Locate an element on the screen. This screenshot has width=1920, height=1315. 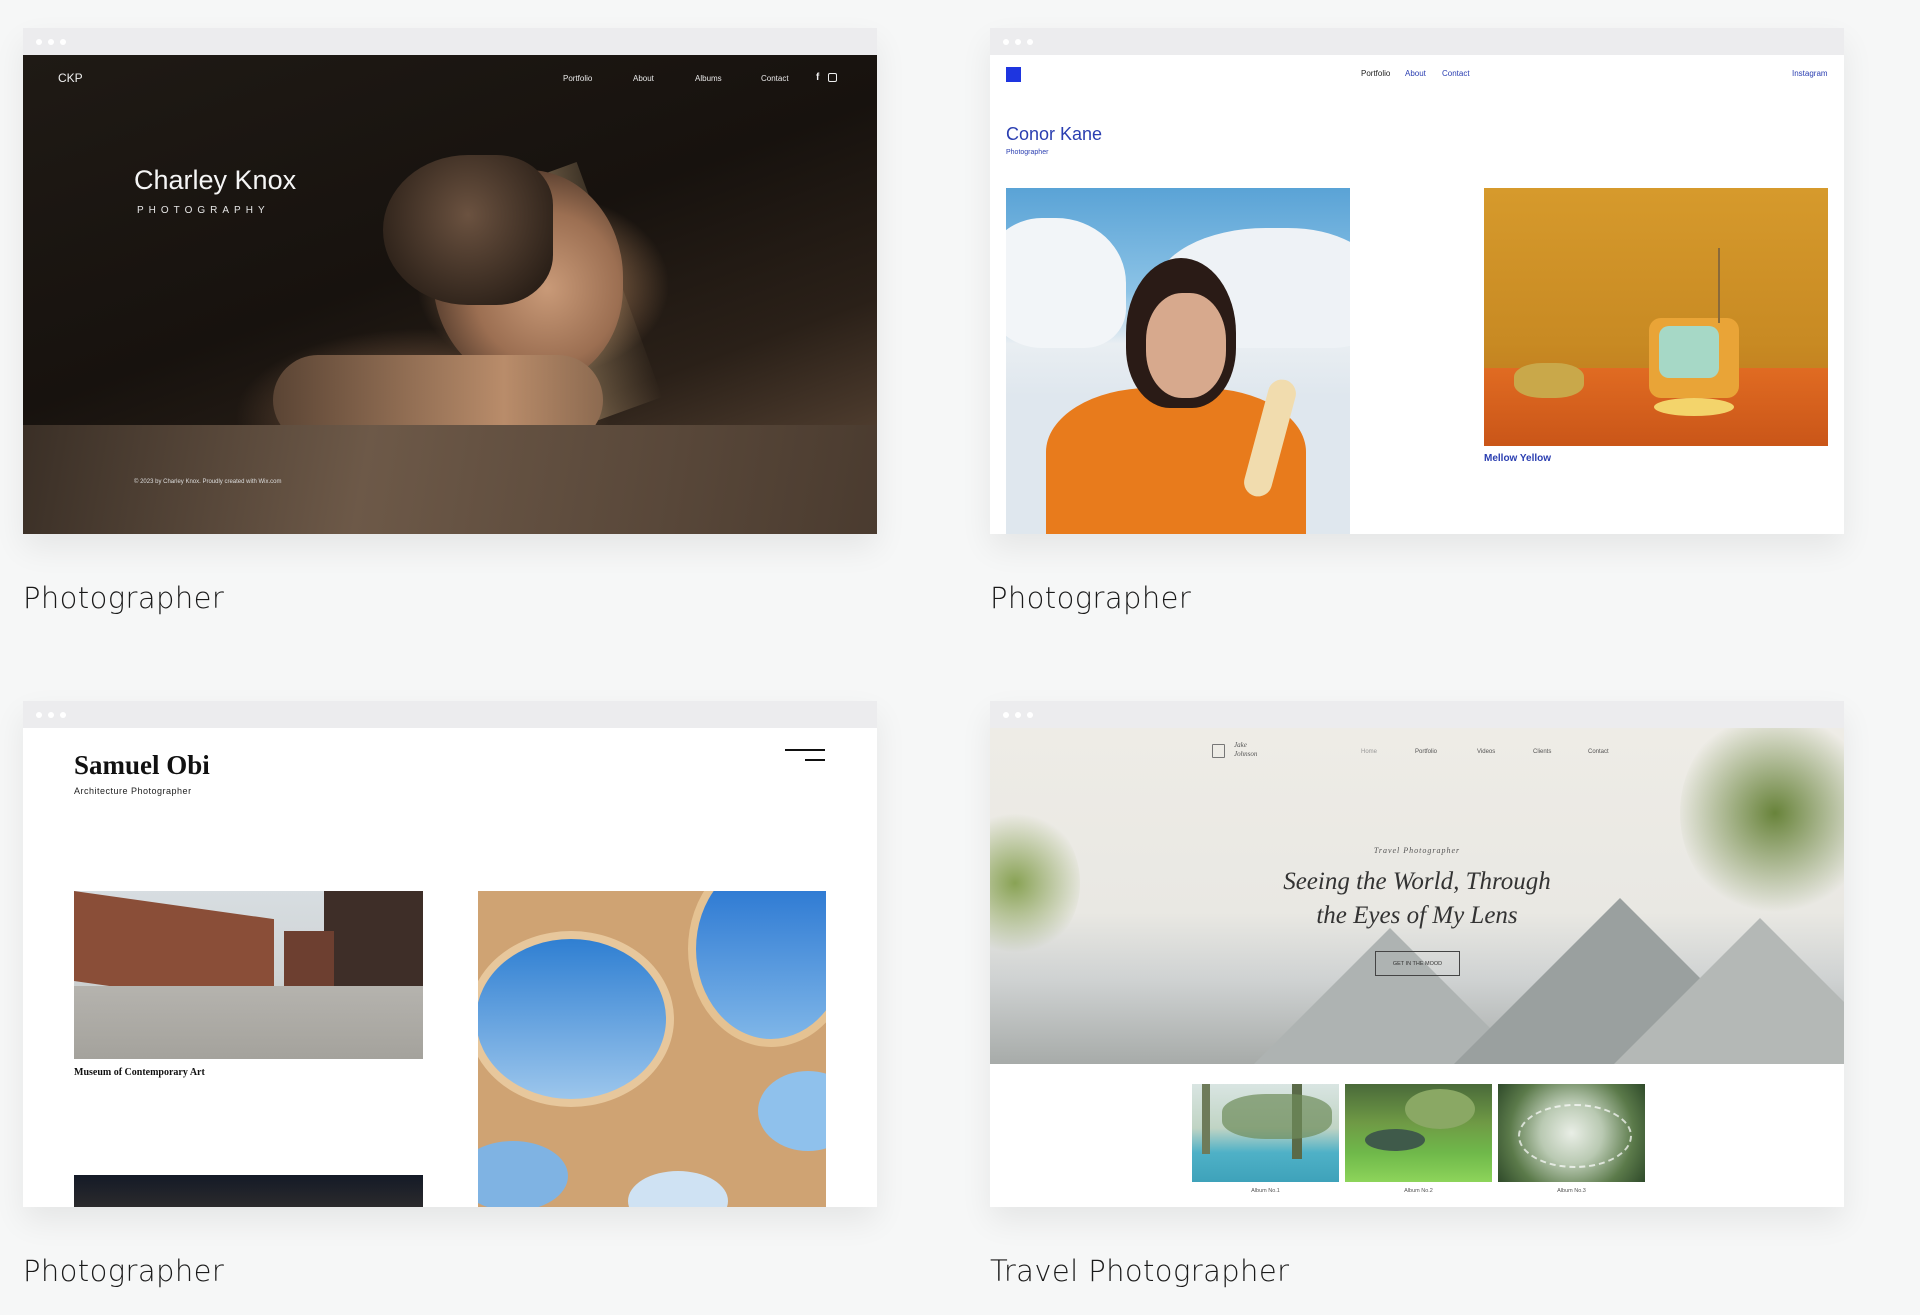
album-label-2: Album No.2 is located at coordinates (1418, 1191).